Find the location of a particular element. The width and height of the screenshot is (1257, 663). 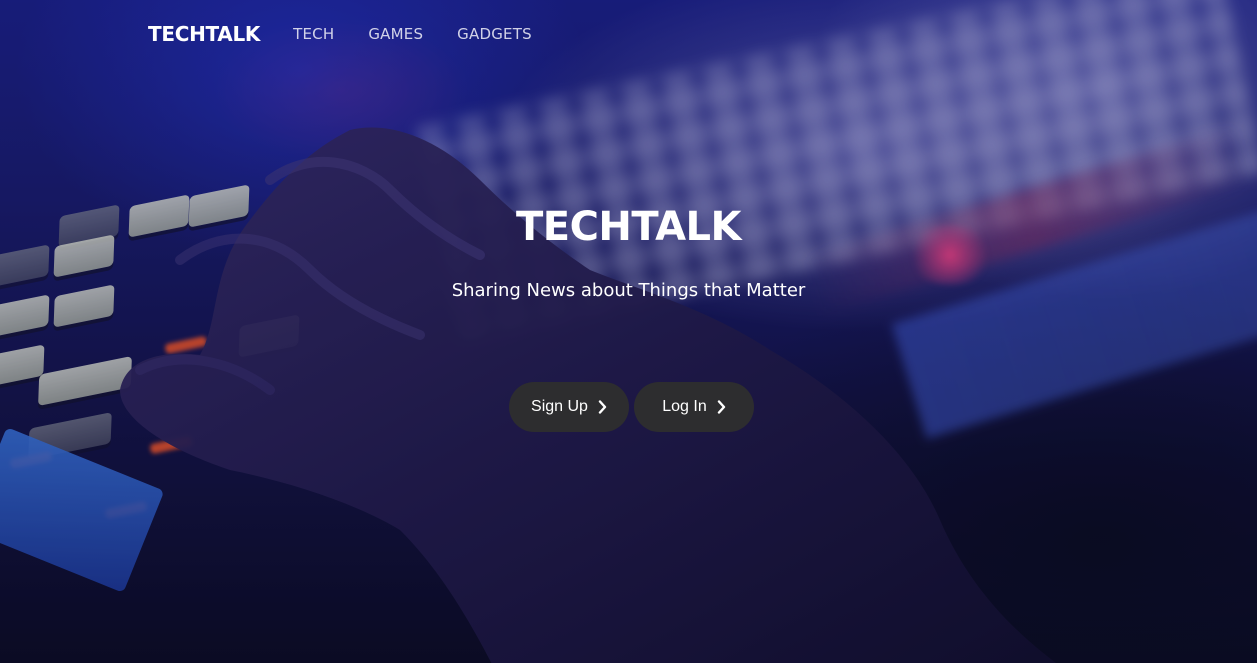

sign-up-label: Sign Up is located at coordinates (559, 406).